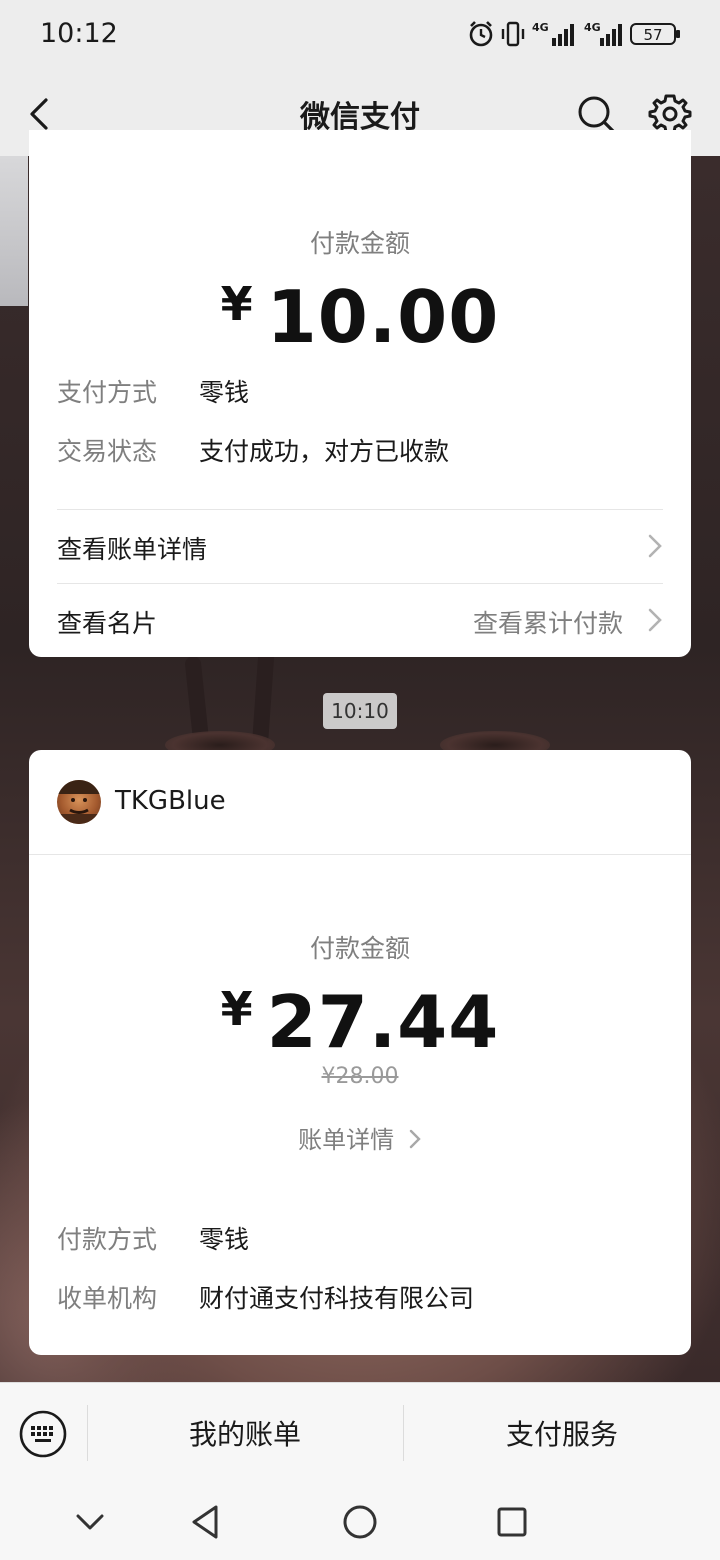 The image size is (720, 1560). I want to click on square-recents-icon, so click(512, 1522).